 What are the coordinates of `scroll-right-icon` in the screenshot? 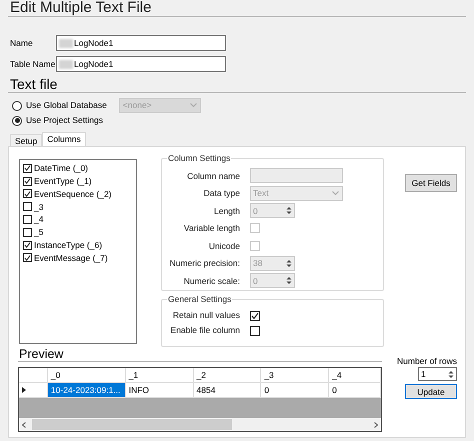 It's located at (376, 425).